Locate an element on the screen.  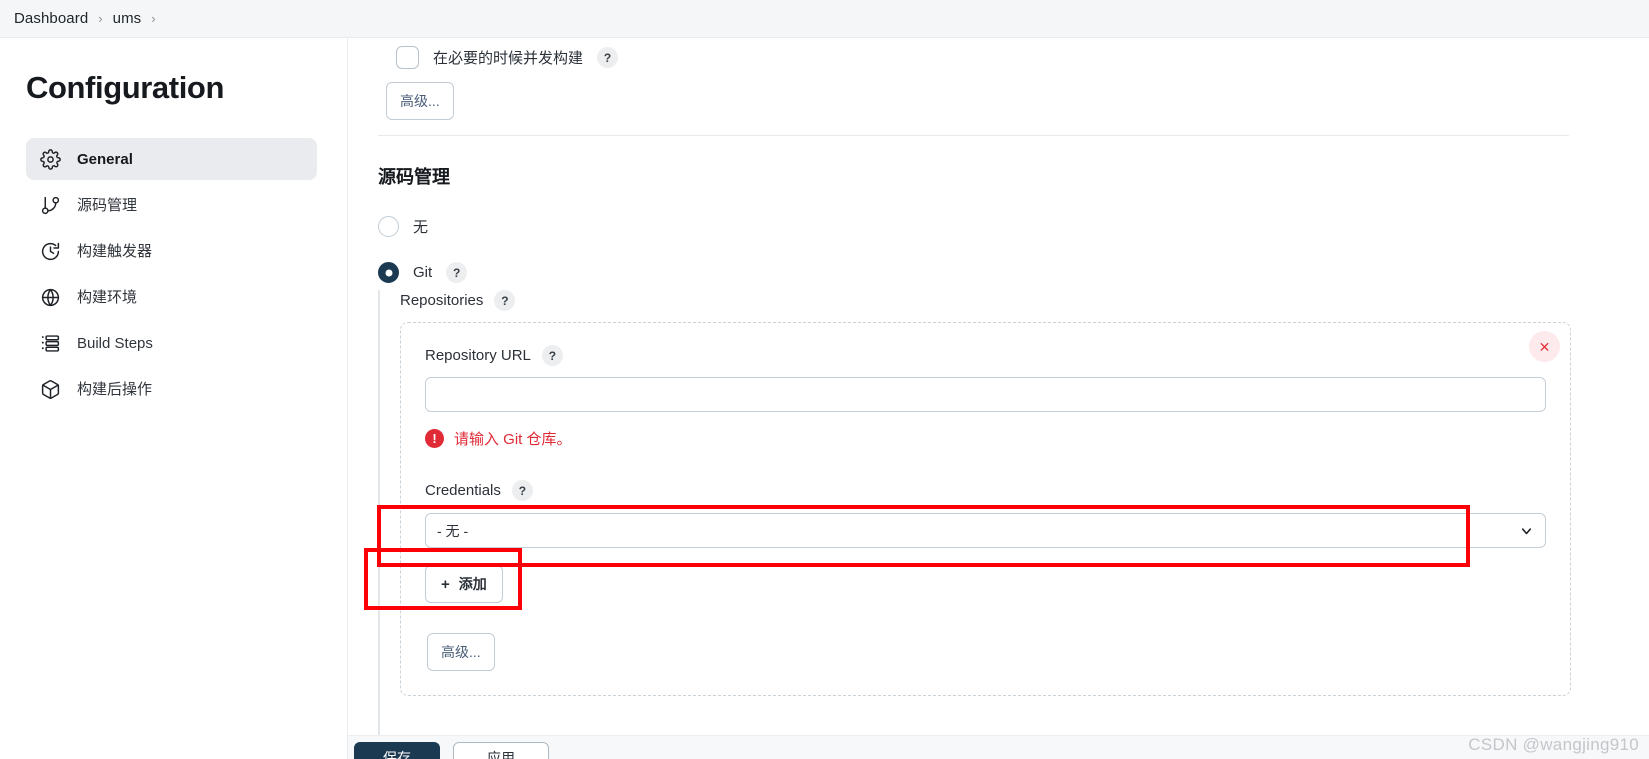
globe-icon is located at coordinates (50, 297).